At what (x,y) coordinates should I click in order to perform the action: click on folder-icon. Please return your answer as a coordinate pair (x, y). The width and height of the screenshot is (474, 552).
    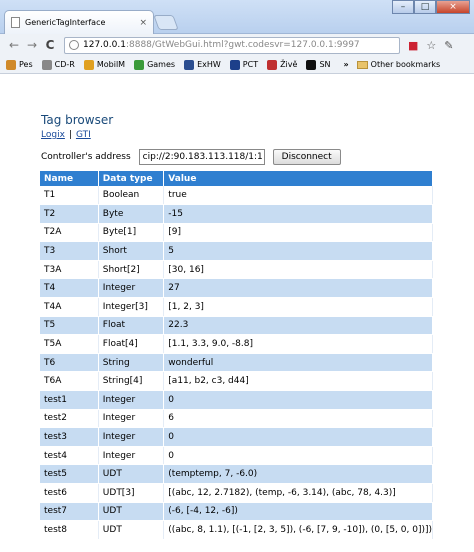
    Looking at the image, I should click on (362, 64).